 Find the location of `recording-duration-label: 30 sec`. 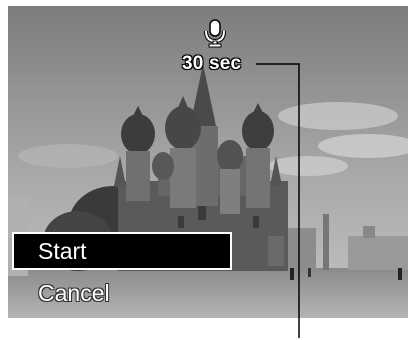

recording-duration-label: 30 sec is located at coordinates (212, 63).